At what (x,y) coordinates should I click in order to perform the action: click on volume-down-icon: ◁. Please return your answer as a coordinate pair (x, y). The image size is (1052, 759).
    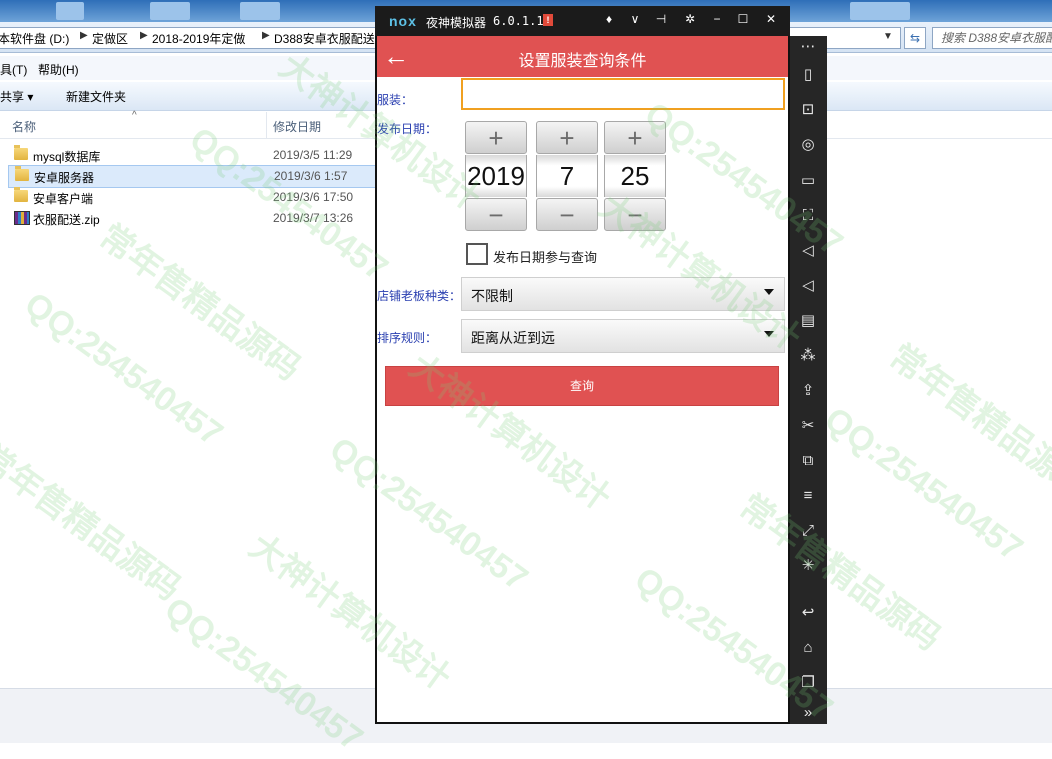
    Looking at the image, I should click on (808, 286).